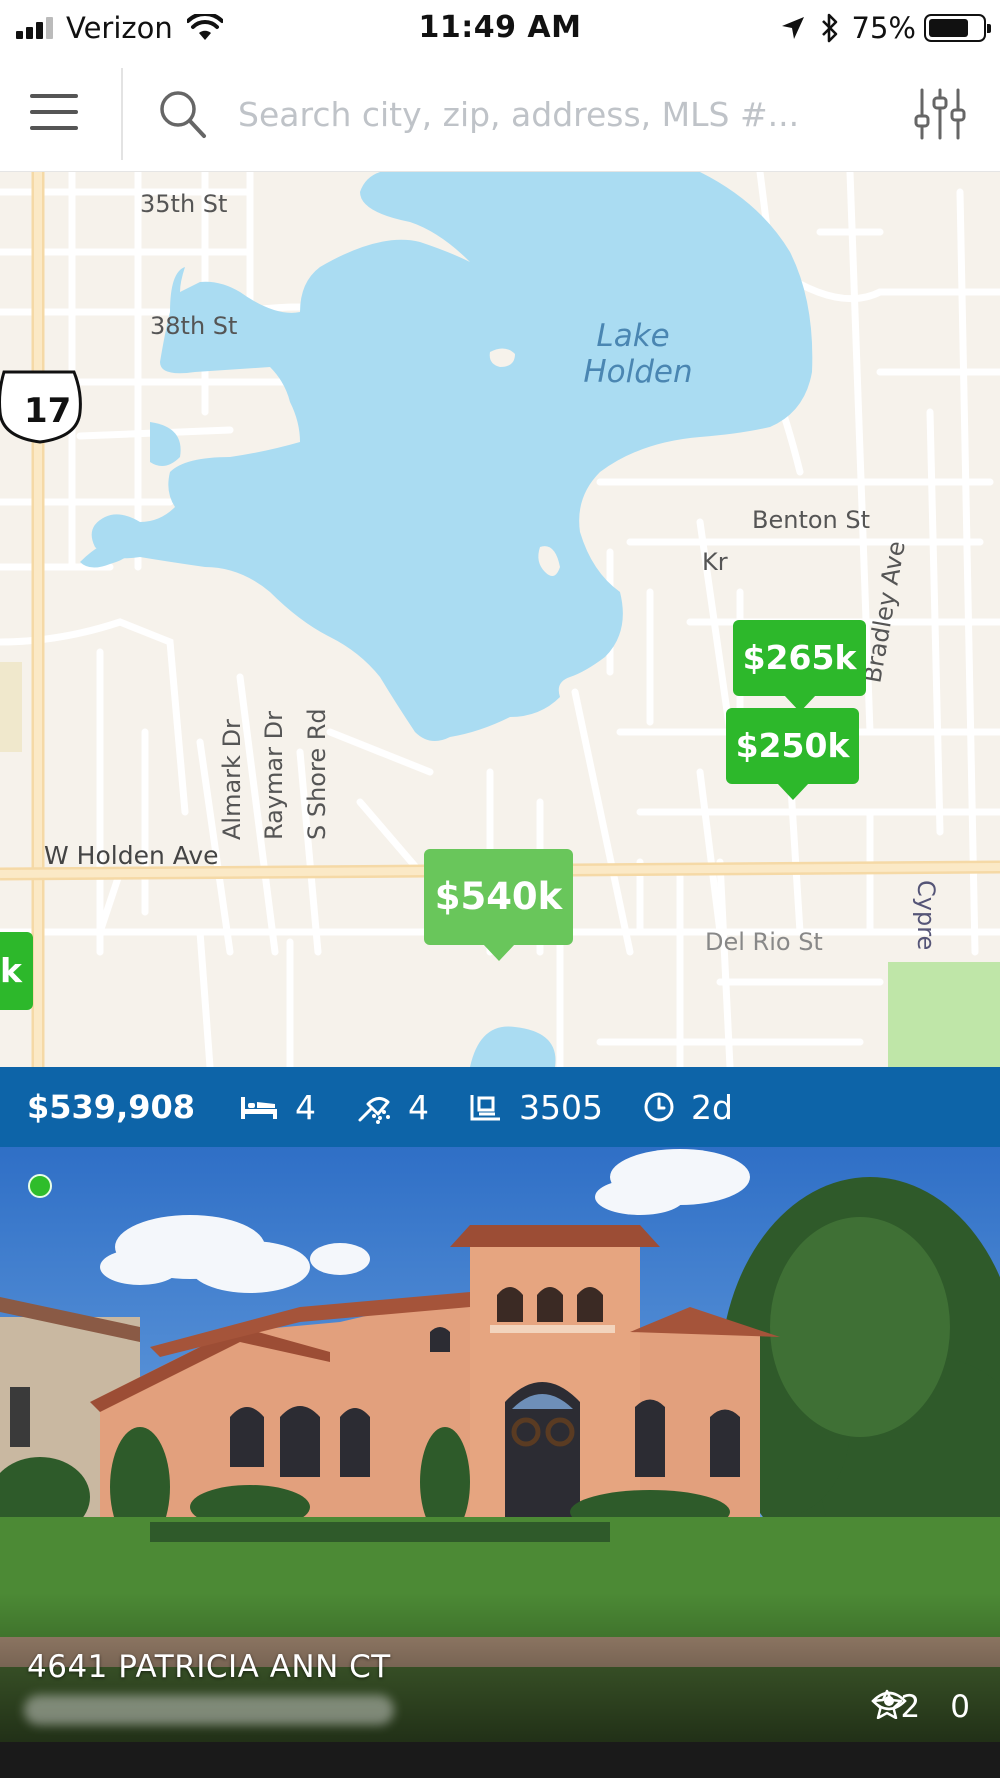 The height and width of the screenshot is (1778, 1000). I want to click on land-patch, so click(11, 707).